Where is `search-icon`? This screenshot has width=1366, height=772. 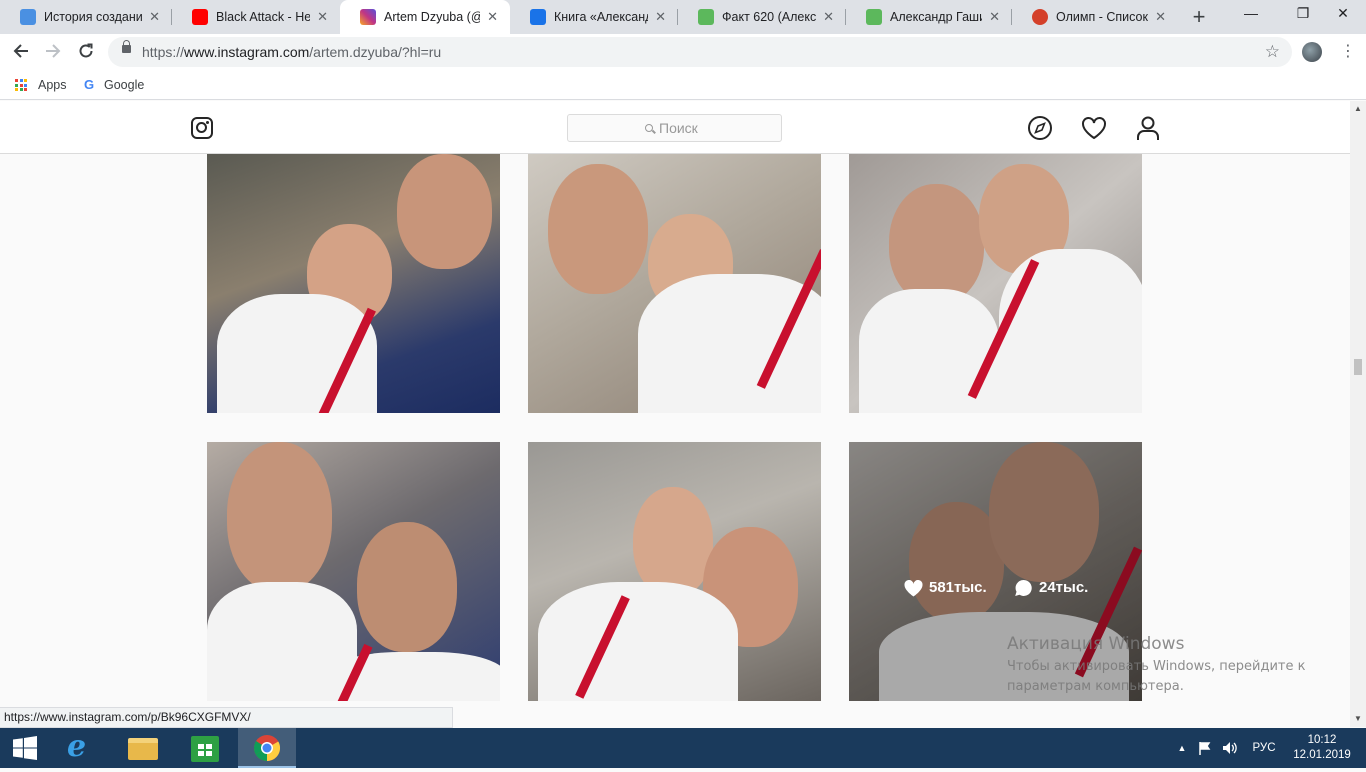 search-icon is located at coordinates (649, 128).